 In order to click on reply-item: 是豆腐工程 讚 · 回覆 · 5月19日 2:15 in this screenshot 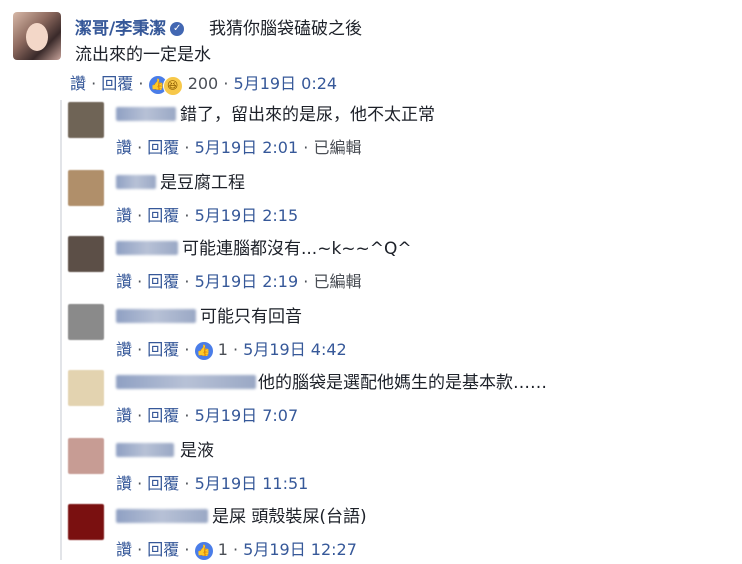, I will do `click(398, 199)`.